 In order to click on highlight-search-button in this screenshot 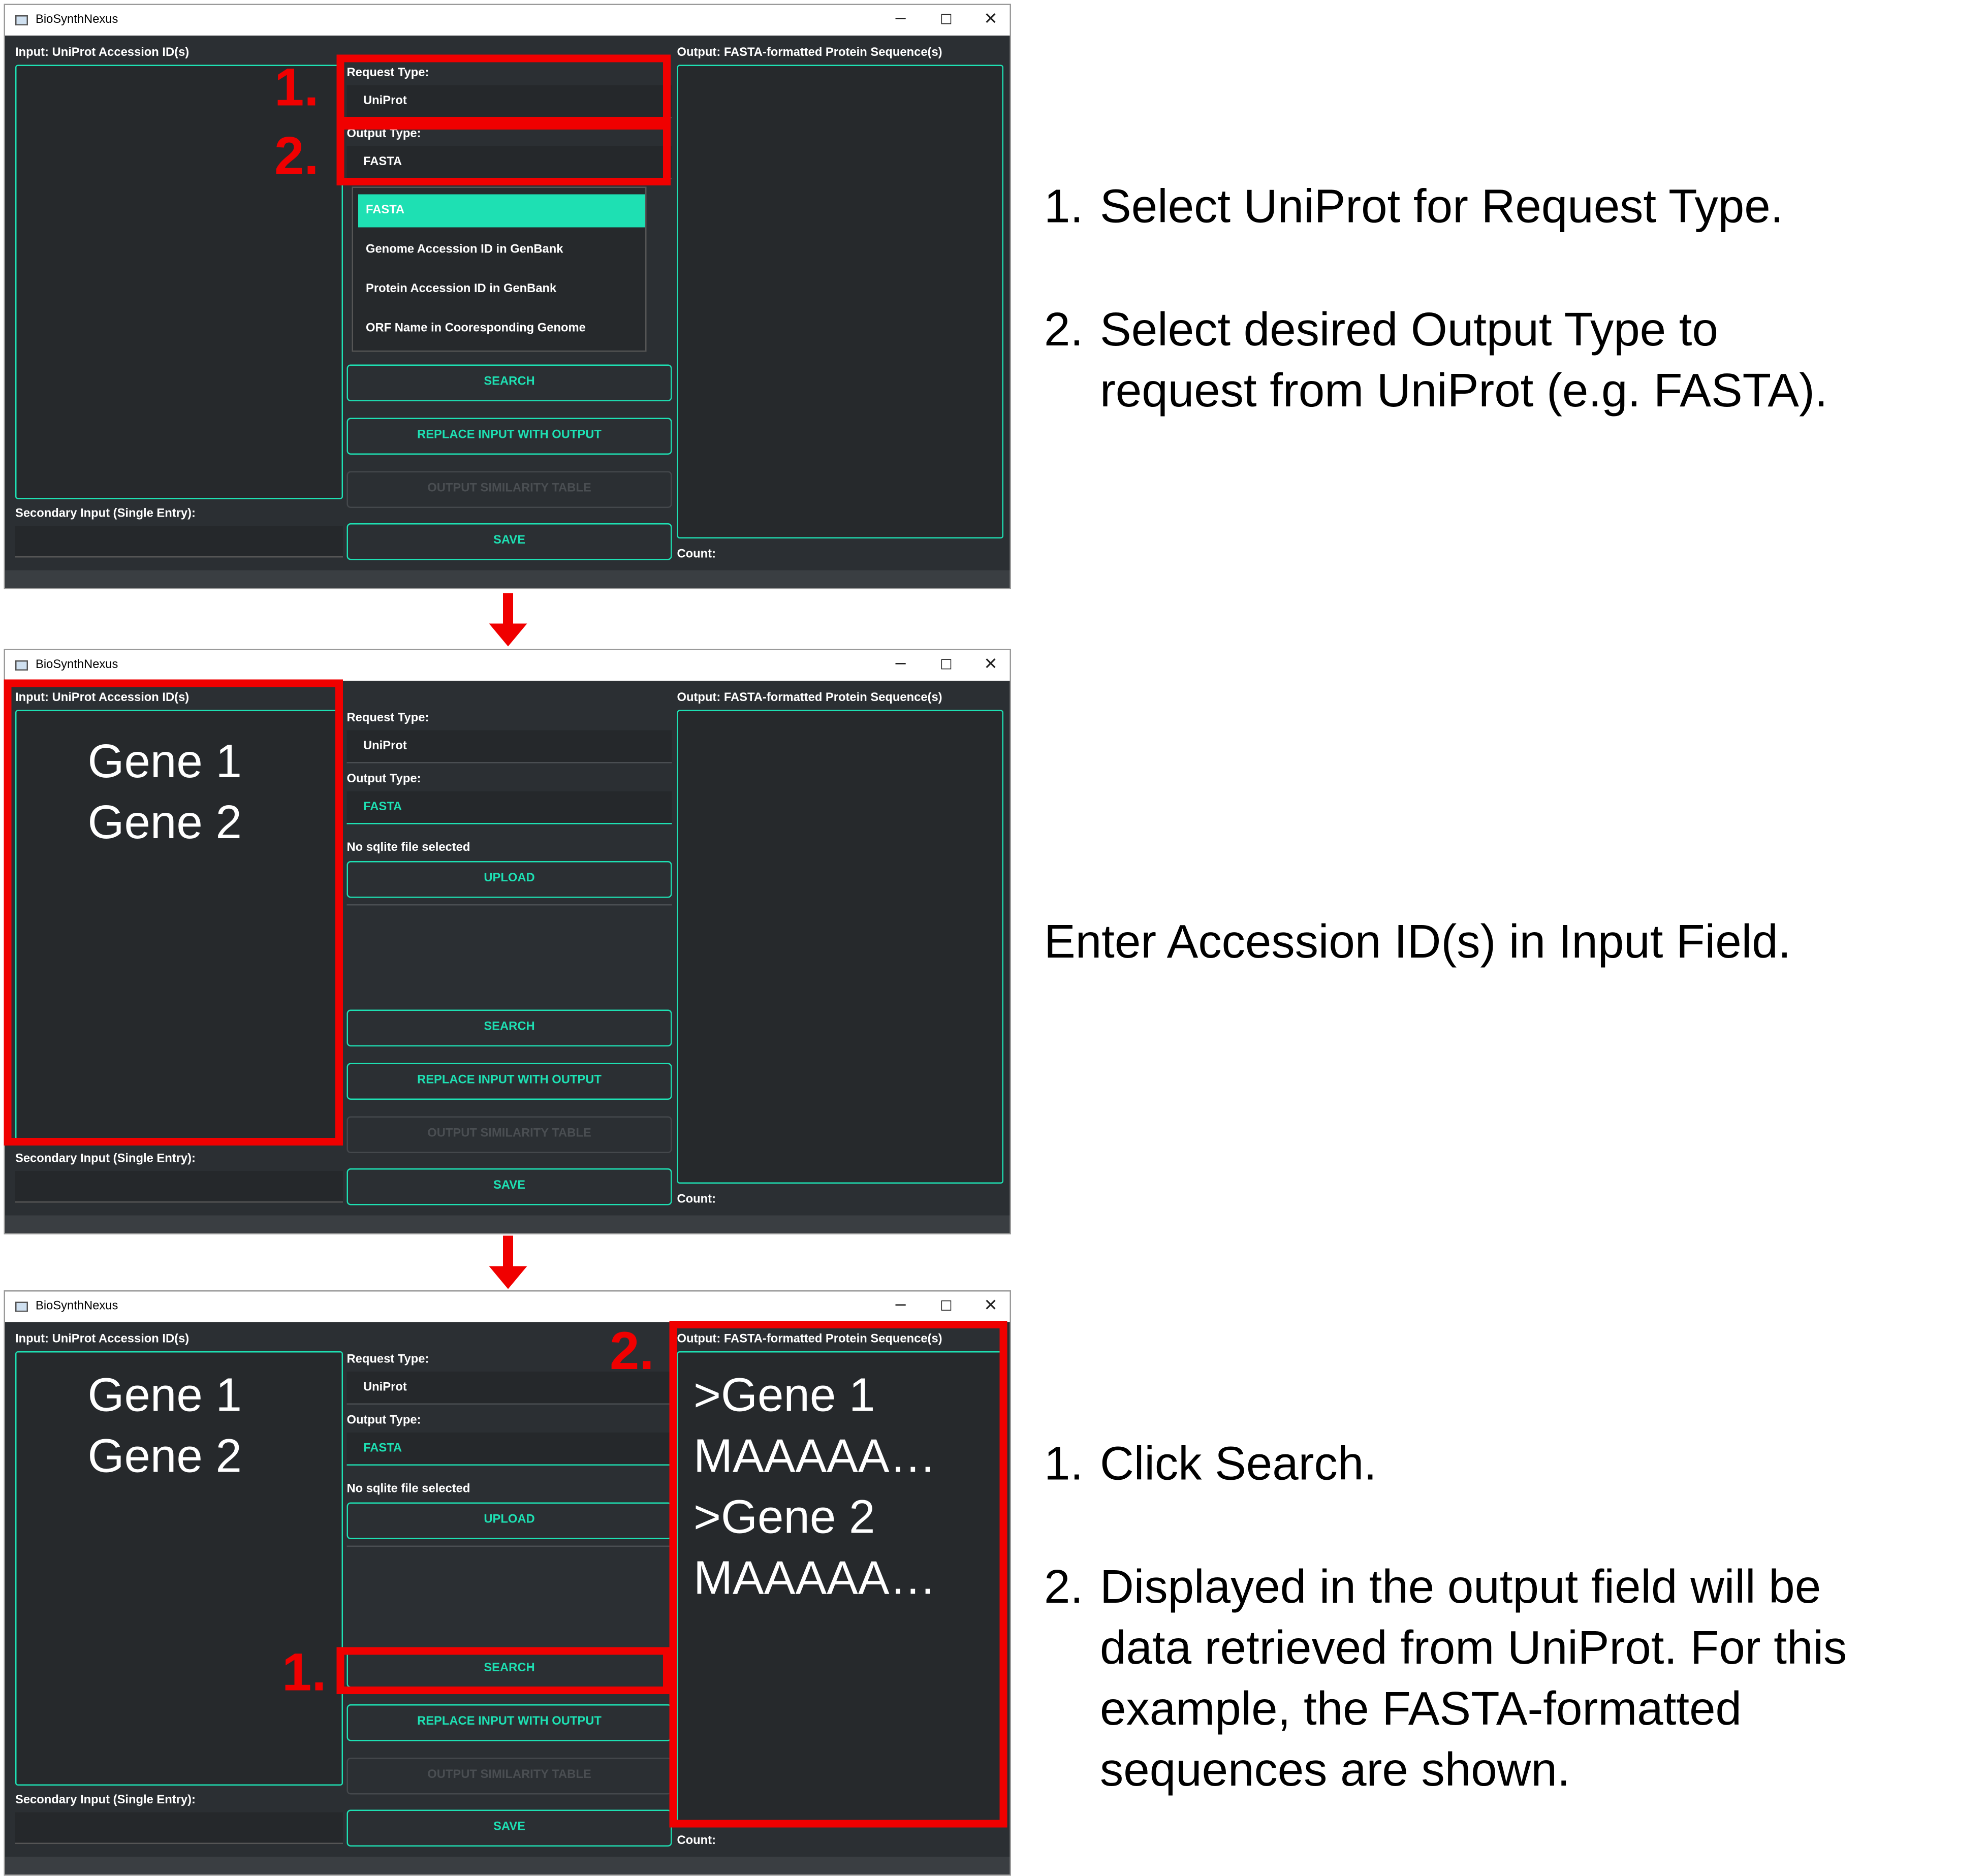, I will do `click(503, 1670)`.